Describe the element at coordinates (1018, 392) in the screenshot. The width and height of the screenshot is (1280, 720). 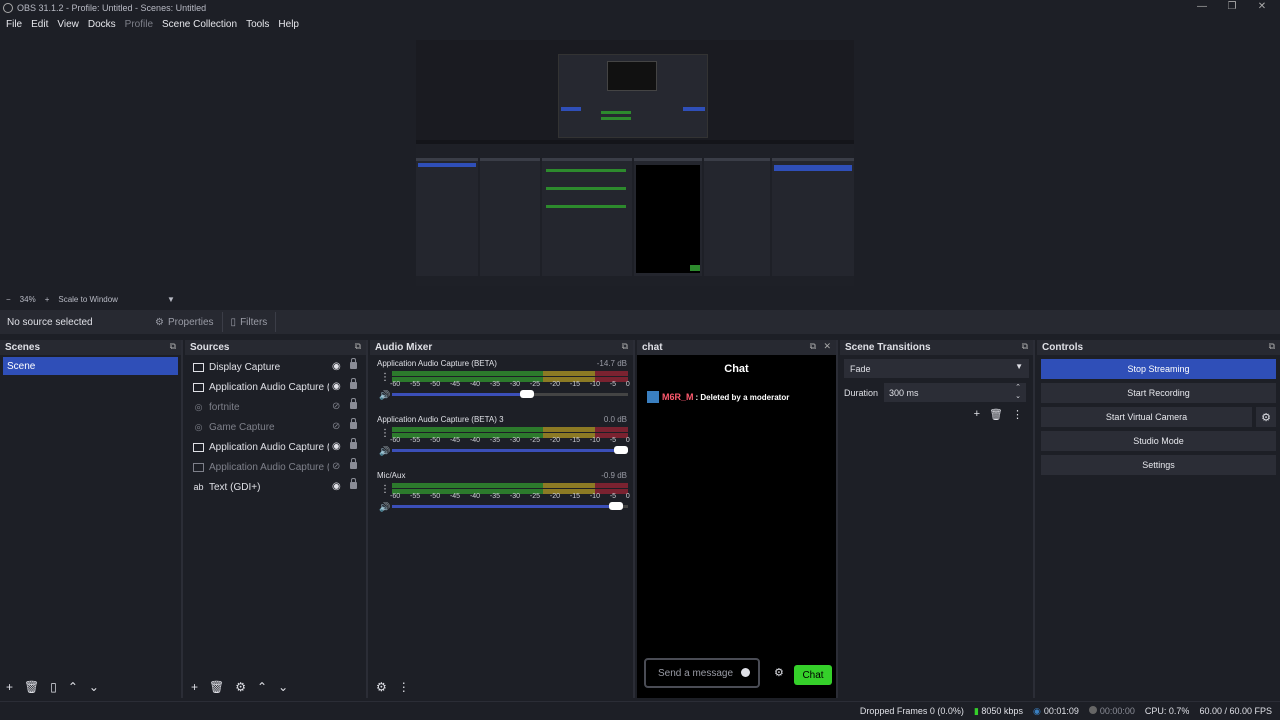
I see `spin-arrows-icon: ⌃ ⌄` at that location.